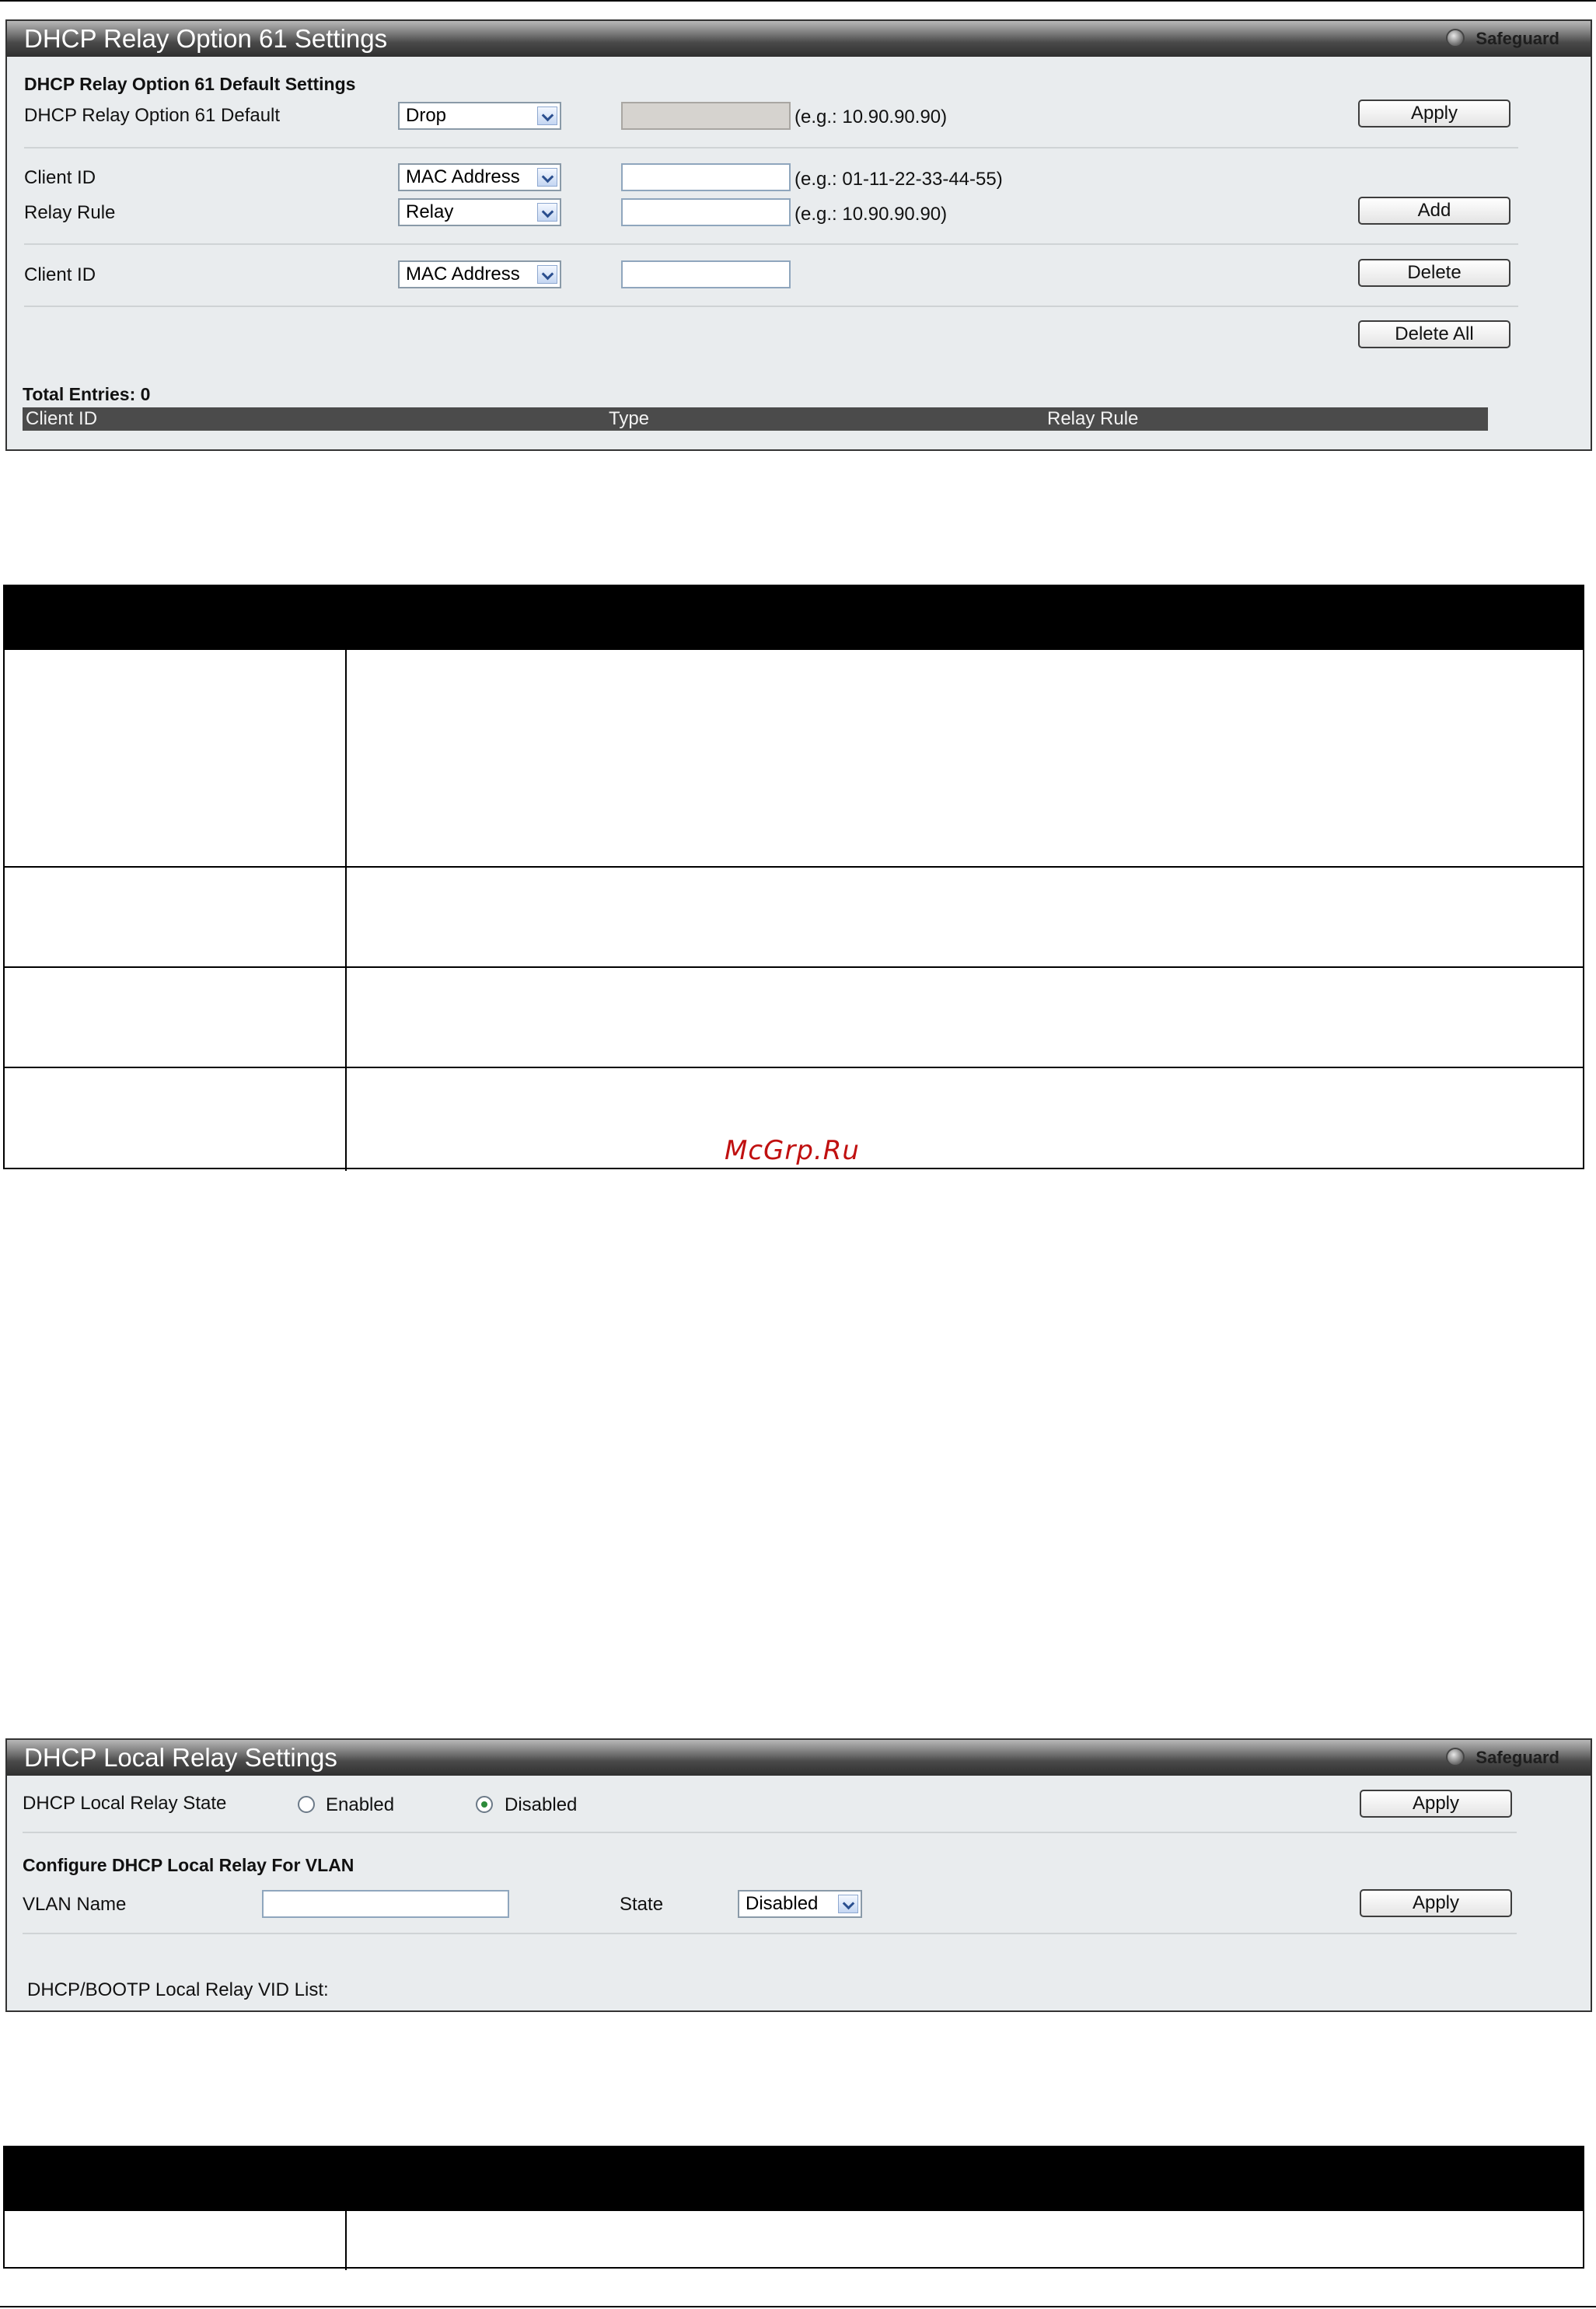  I want to click on relay-rule-ip-input, so click(706, 212).